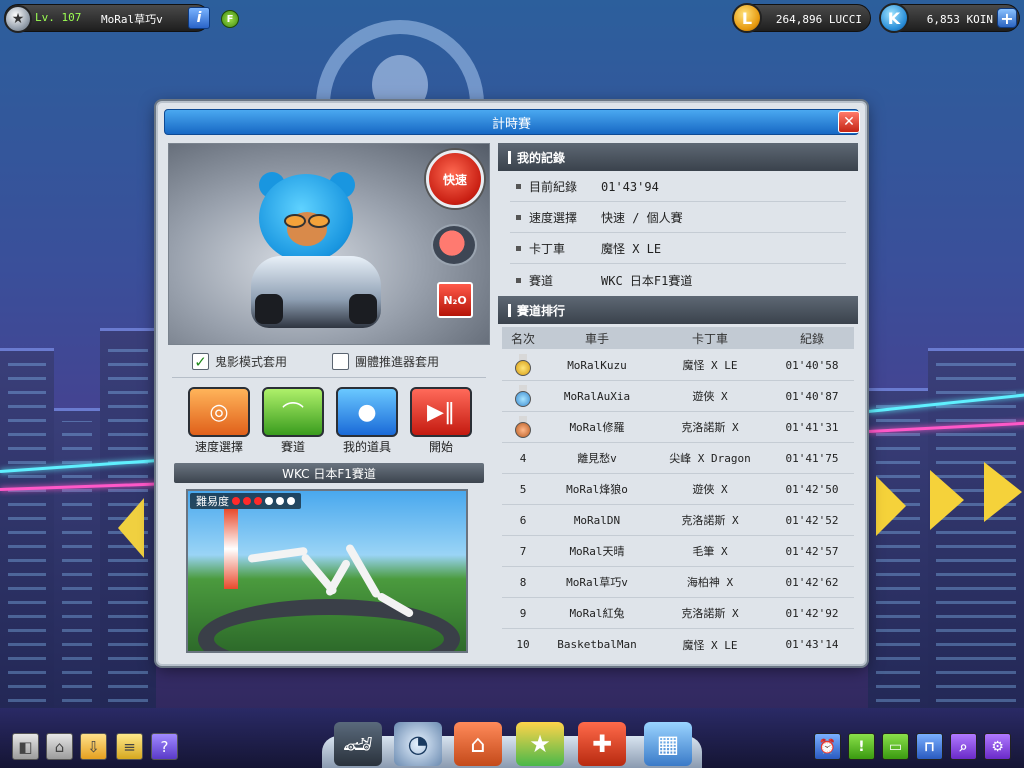 This screenshot has width=1024, height=768. What do you see at coordinates (668, 744) in the screenshot?
I see `city-icon: ▦` at bounding box center [668, 744].